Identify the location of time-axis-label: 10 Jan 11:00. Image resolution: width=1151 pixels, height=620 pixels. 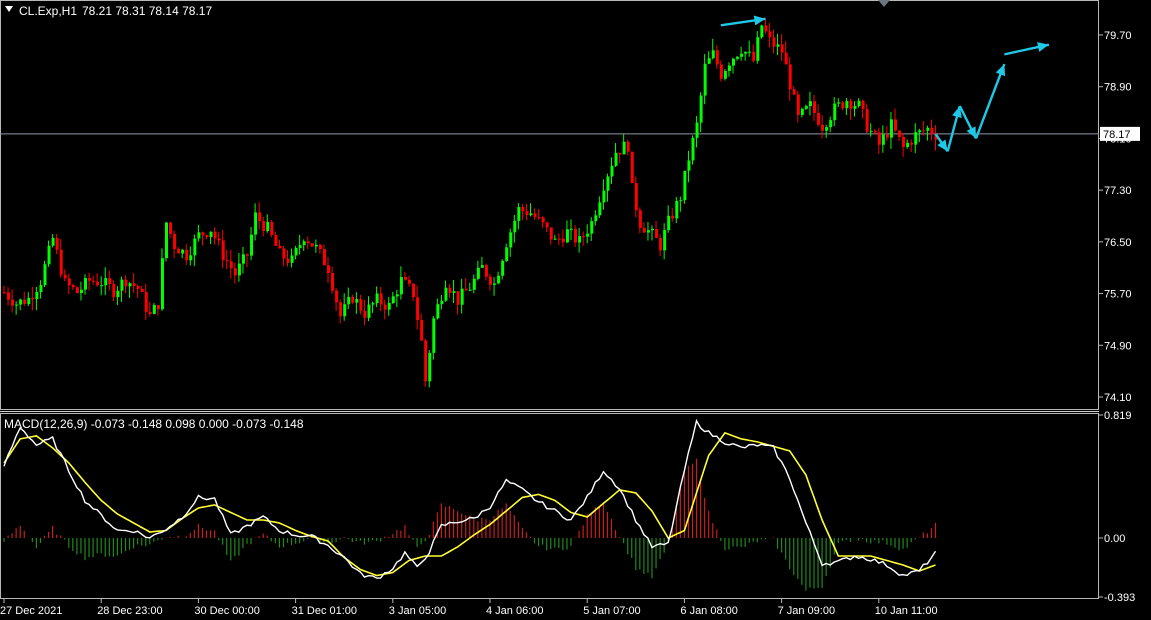
(906, 611).